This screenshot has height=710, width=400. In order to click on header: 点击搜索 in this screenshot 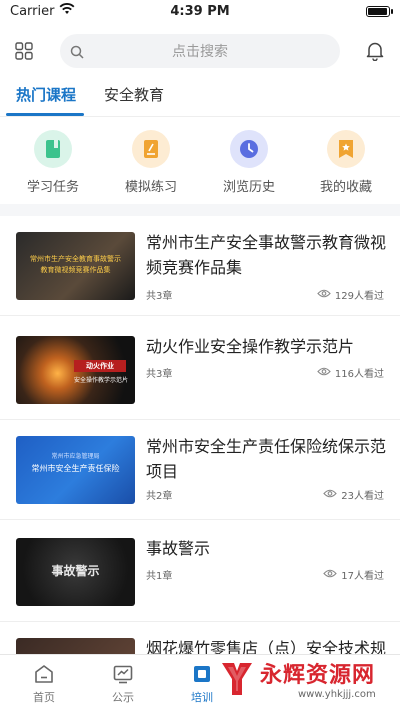, I will do `click(200, 51)`.